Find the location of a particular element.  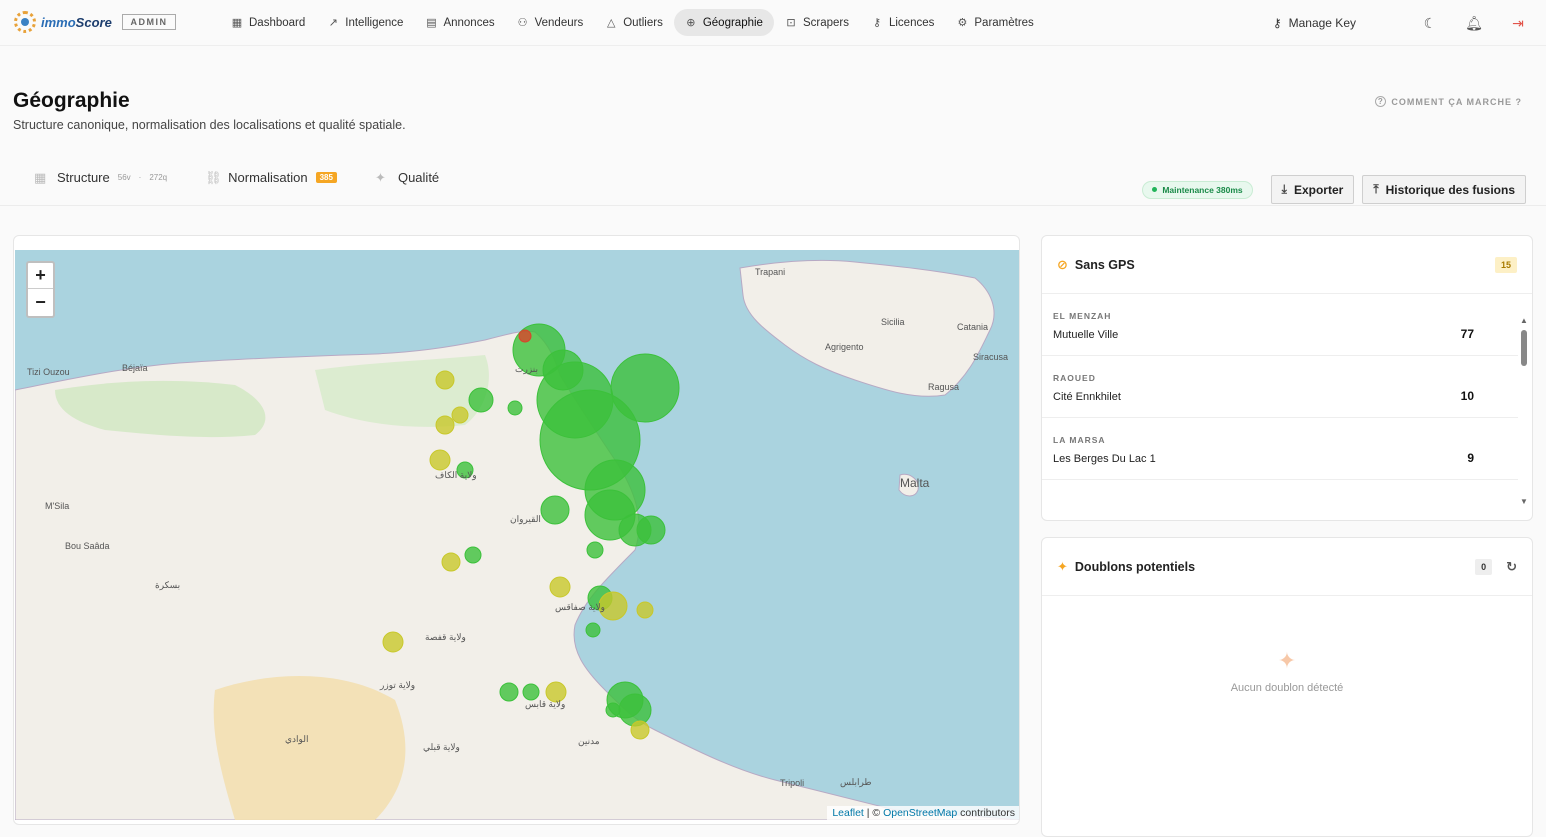

desert-area is located at coordinates (309, 748).